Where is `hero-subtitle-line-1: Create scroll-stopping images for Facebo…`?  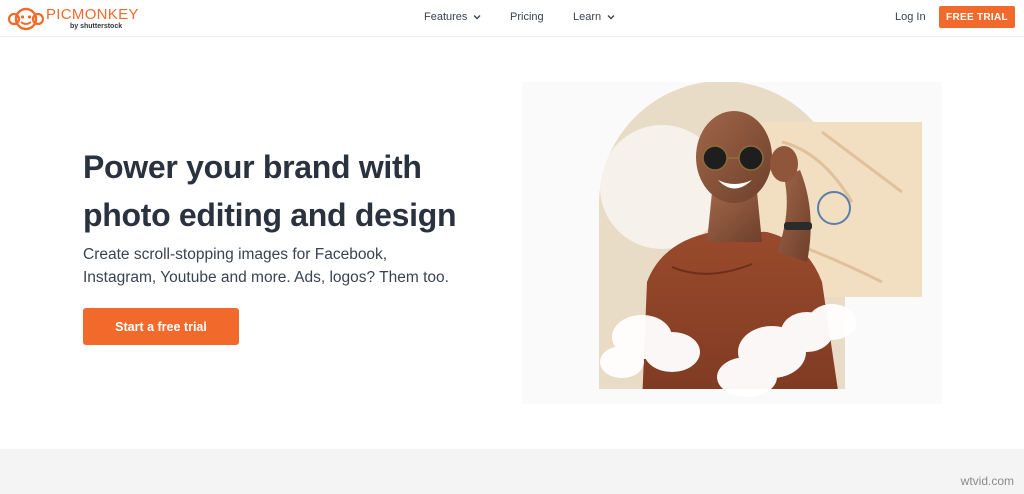 hero-subtitle-line-1: Create scroll-stopping images for Facebo… is located at coordinates (235, 254).